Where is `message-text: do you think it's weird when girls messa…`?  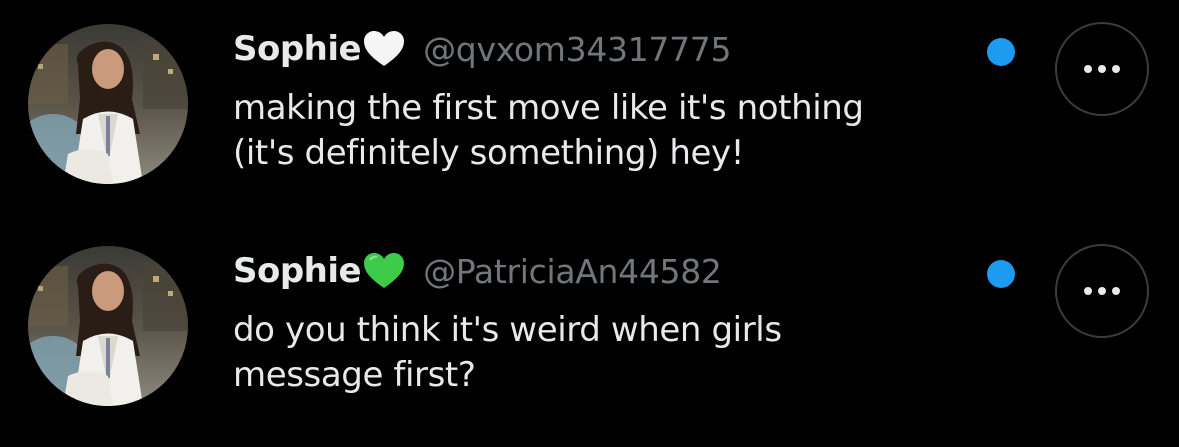 message-text: do you think it's weird when girls messa… is located at coordinates (618, 353).